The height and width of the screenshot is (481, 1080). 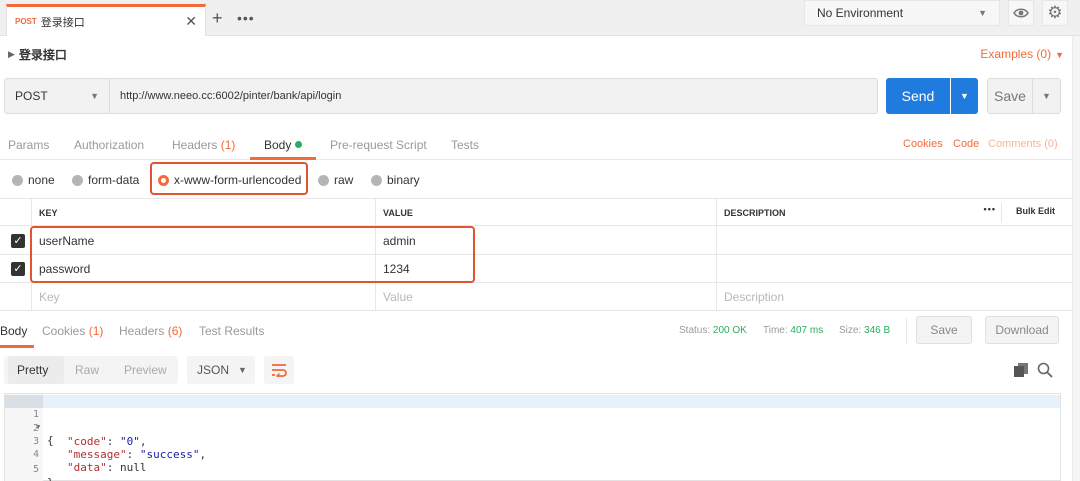 What do you see at coordinates (204, 297) in the screenshot?
I see `key-input: Key` at bounding box center [204, 297].